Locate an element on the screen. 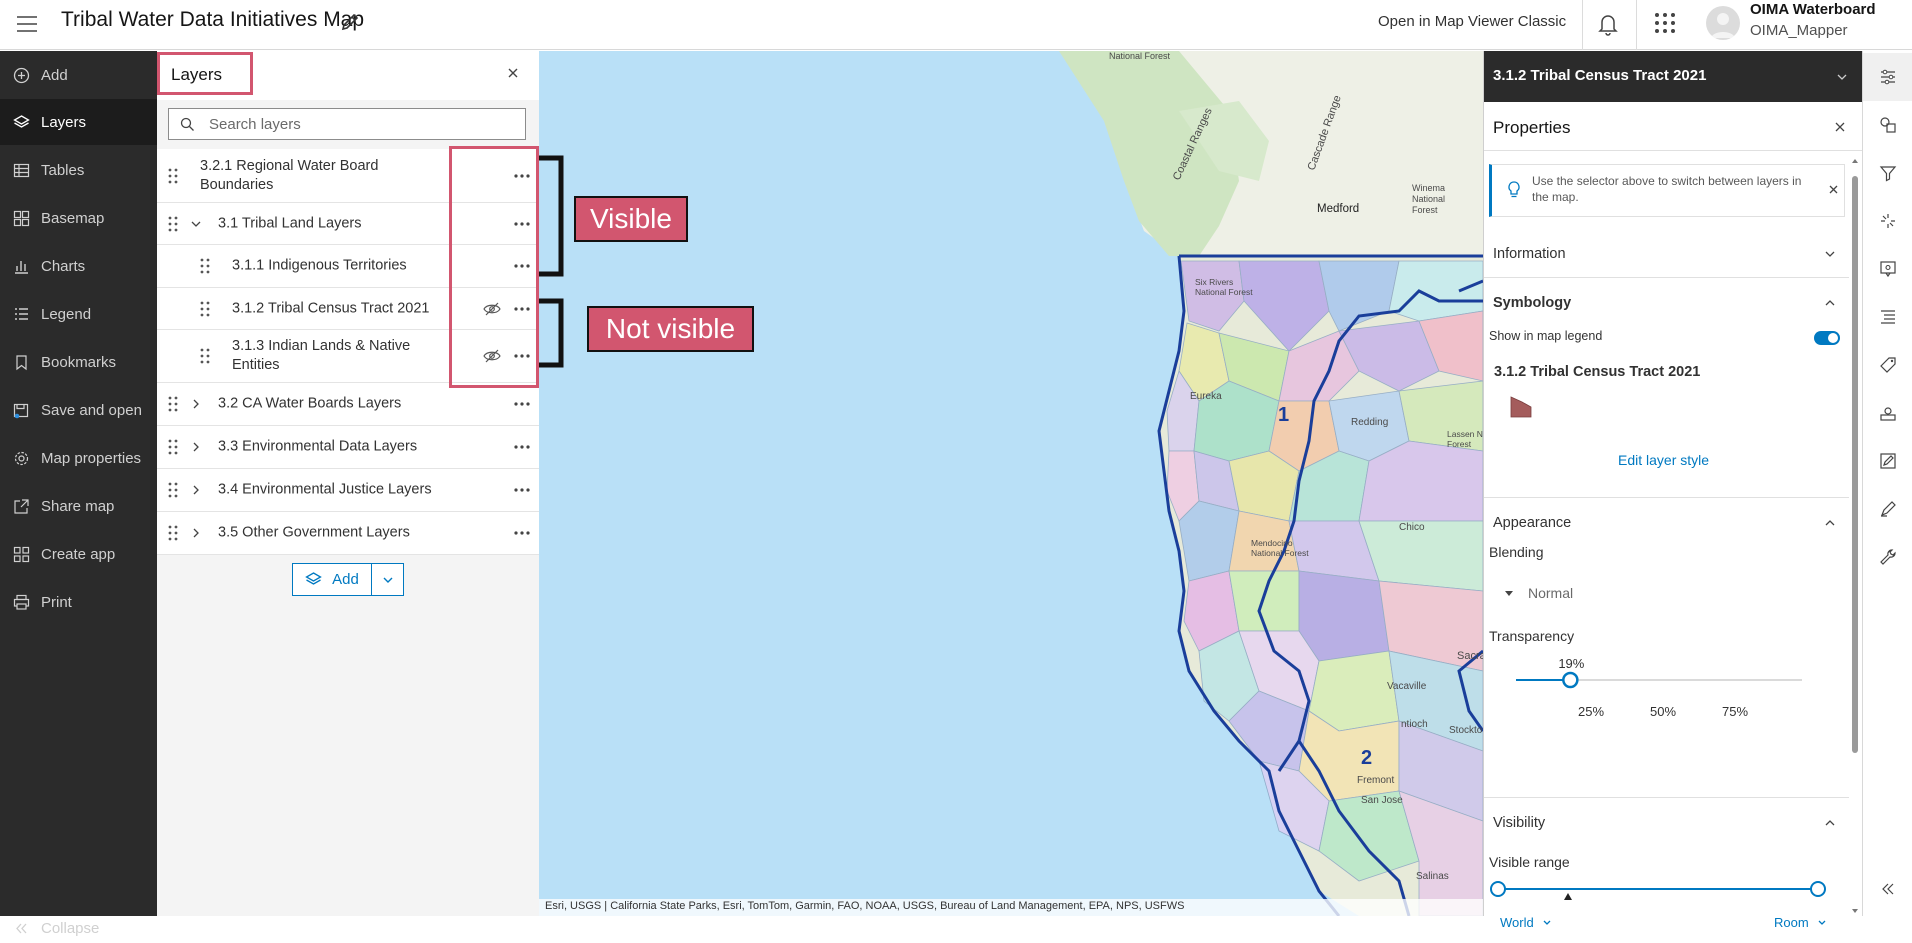 The width and height of the screenshot is (1912, 943). range-min-dropdown: World is located at coordinates (1526, 922).